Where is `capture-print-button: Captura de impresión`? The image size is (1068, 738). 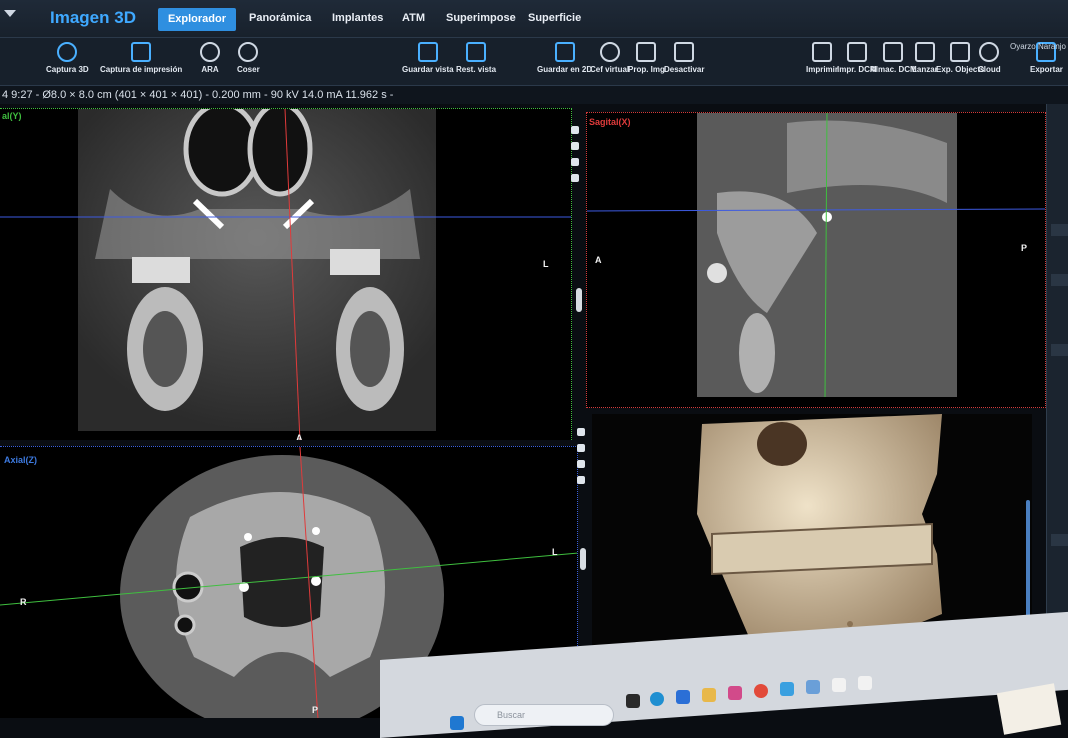
capture-print-button: Captura de impresión is located at coordinates (141, 58).